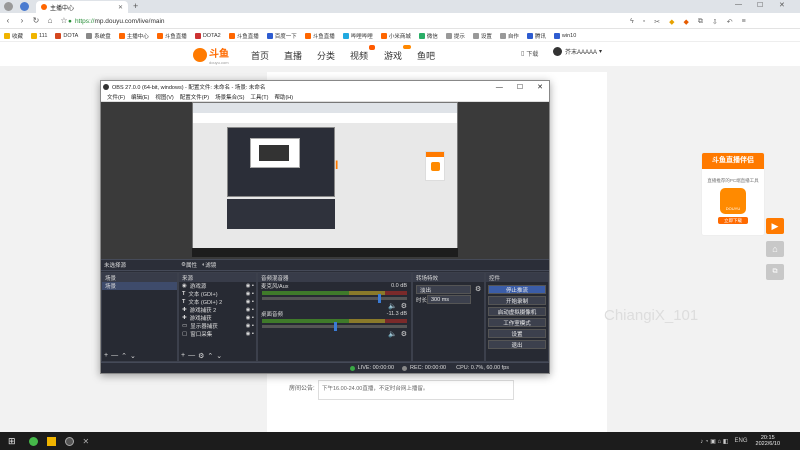 Image resolution: width=800 pixels, height=450 pixels. Describe the element at coordinates (120, 7) in the screenshot. I see `close-tab-icon: ✕` at that location.